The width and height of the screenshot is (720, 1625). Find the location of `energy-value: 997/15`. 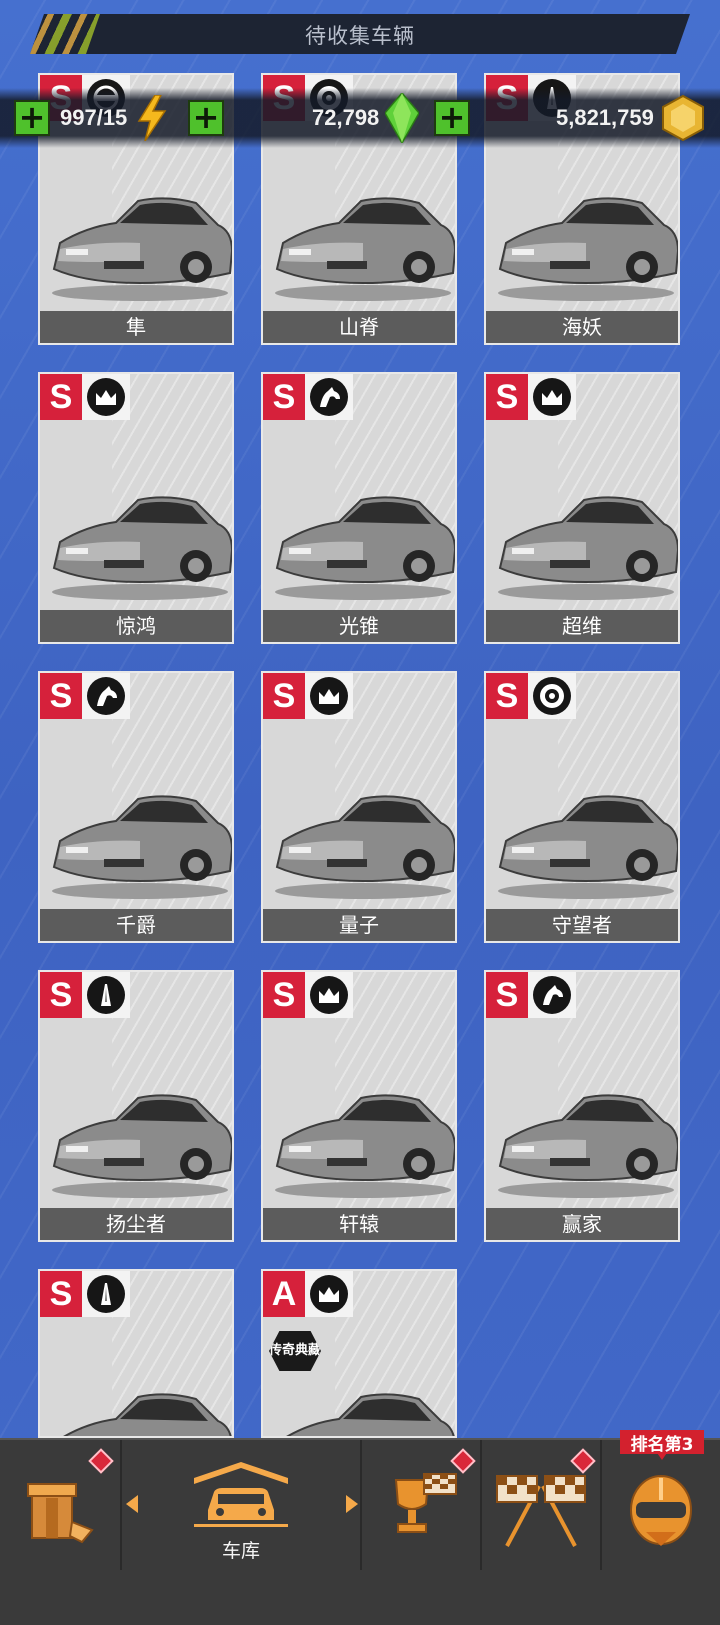

energy-value: 997/15 is located at coordinates (94, 117).